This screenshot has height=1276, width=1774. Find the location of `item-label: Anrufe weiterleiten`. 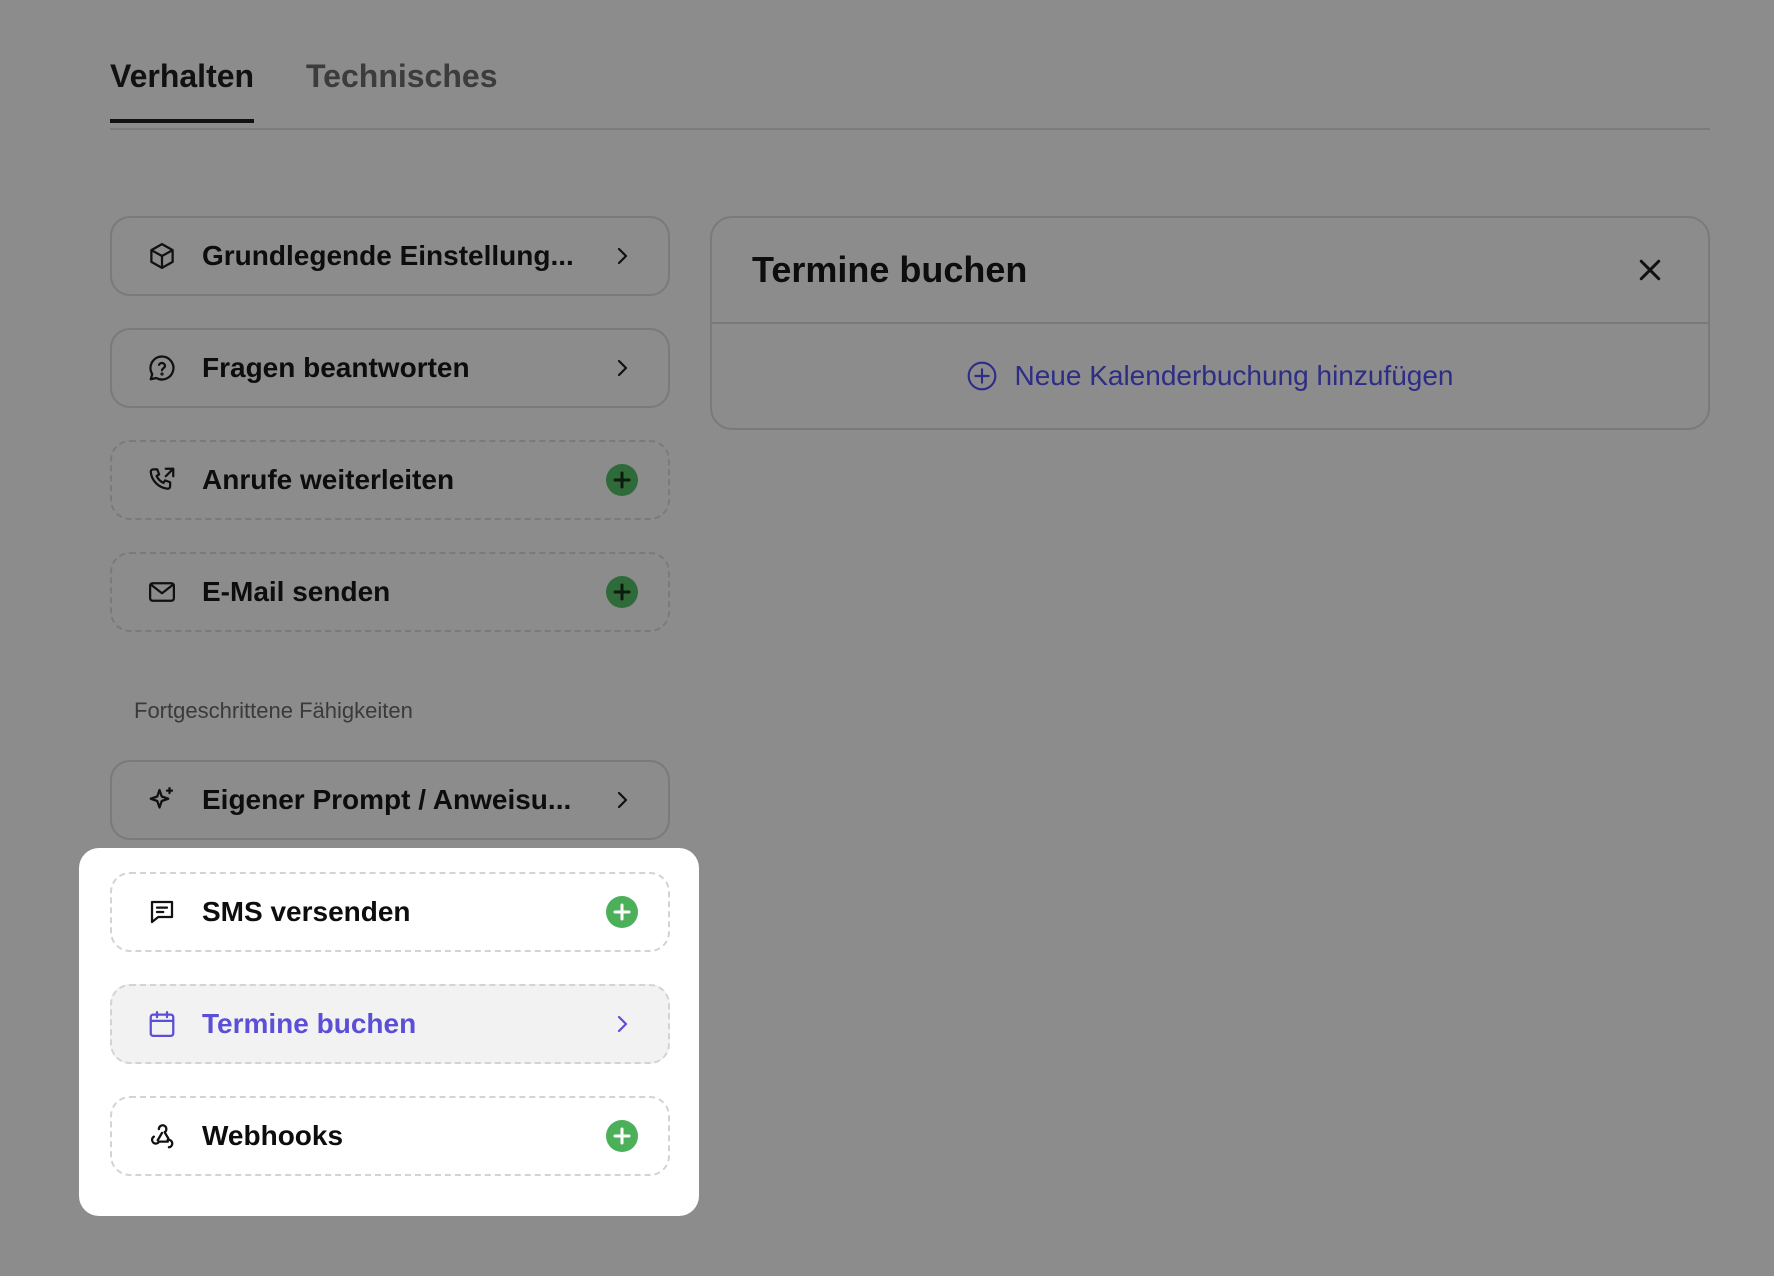

item-label: Anrufe weiterleiten is located at coordinates (328, 479).